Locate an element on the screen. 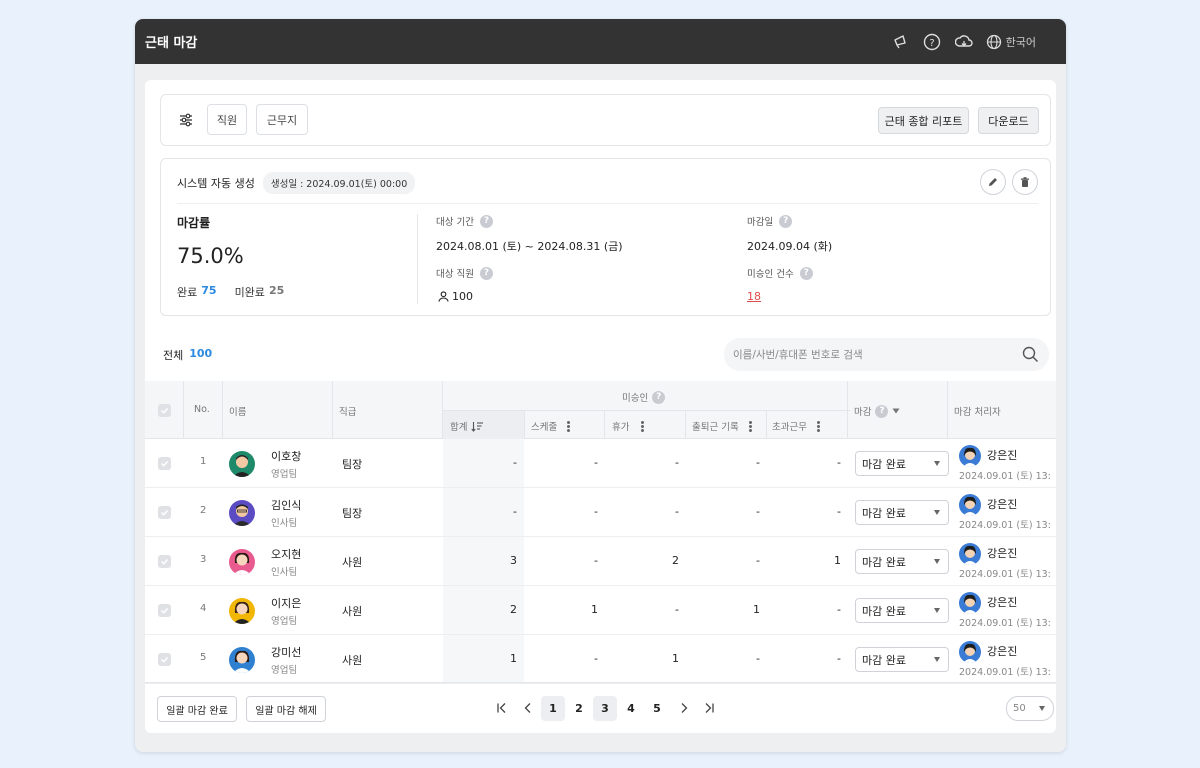  delete-button is located at coordinates (1025, 182).